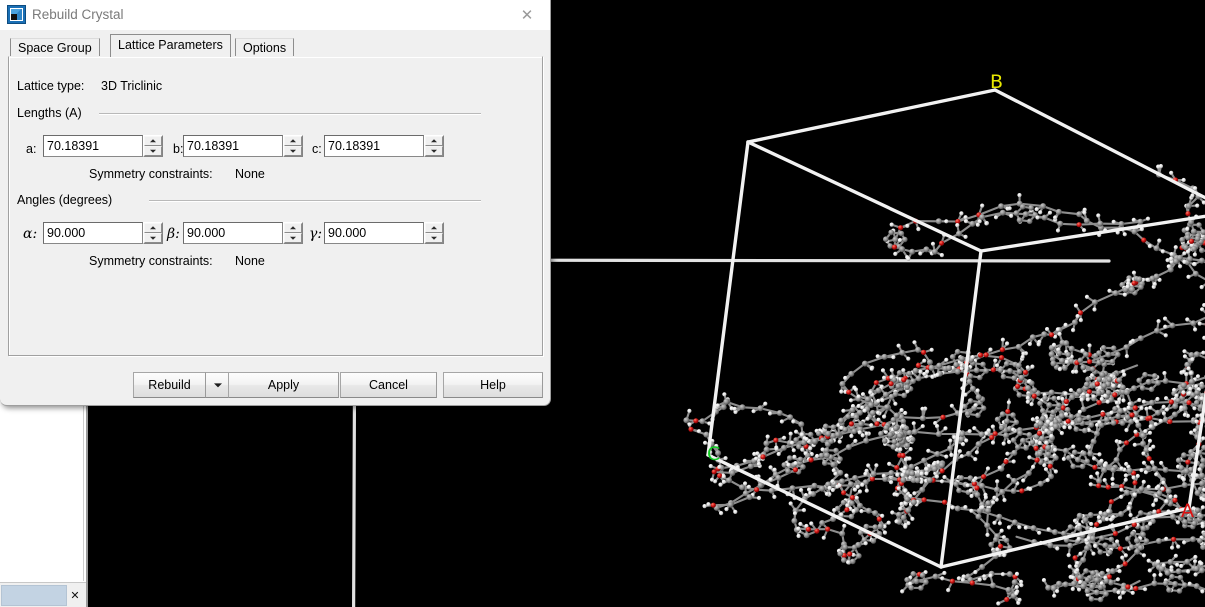 Image resolution: width=1205 pixels, height=607 pixels. Describe the element at coordinates (170, 45) in the screenshot. I see `tab-lattice-parameters: Lattice Parameters` at that location.